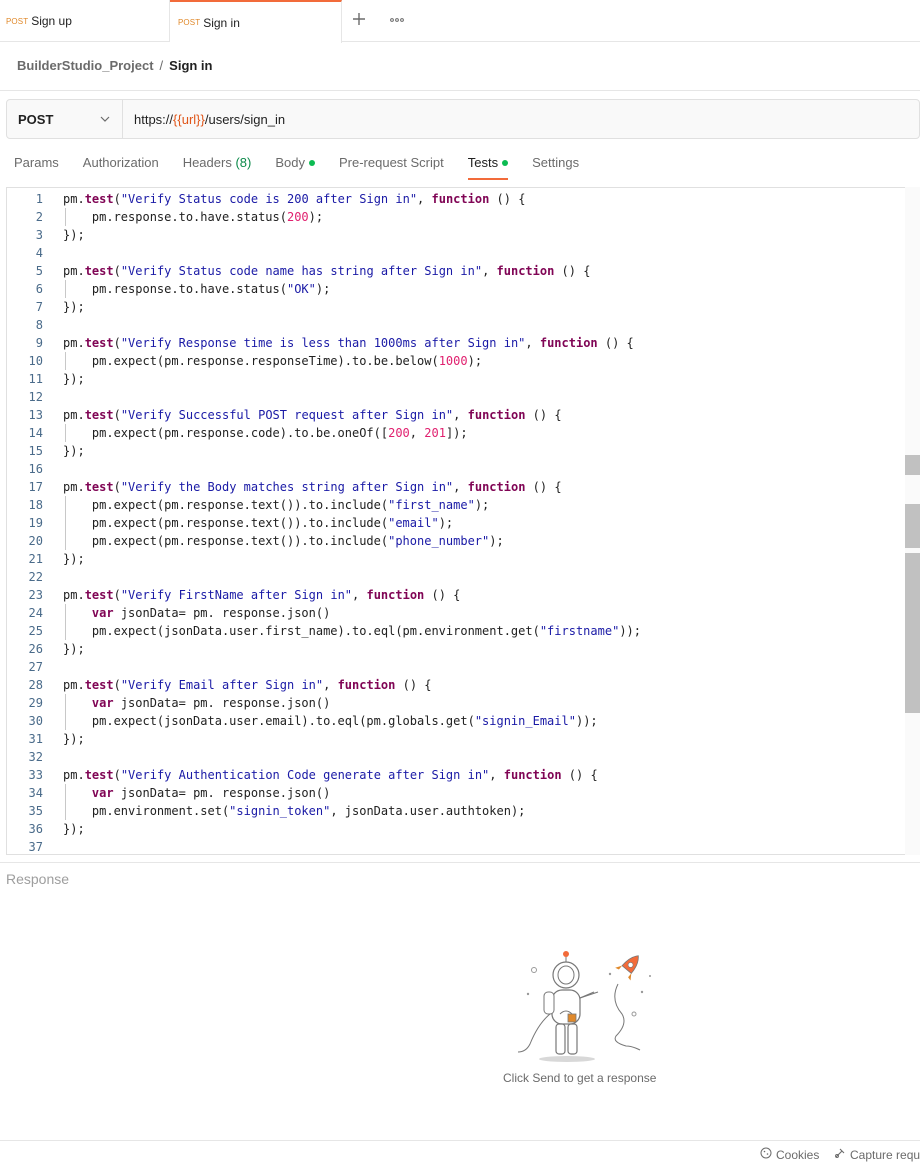  I want to click on line-number: 27, so click(35, 667).